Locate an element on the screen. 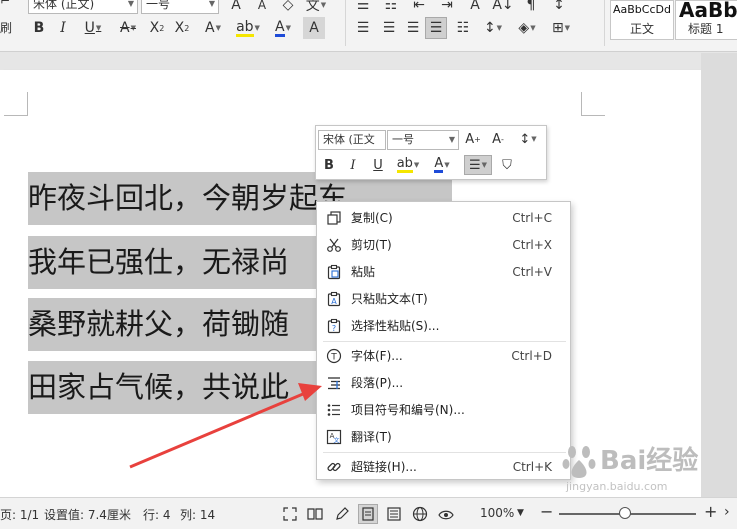 The height and width of the screenshot is (529, 737). status-setting: 设置值: 7.4厘米 is located at coordinates (87, 514).